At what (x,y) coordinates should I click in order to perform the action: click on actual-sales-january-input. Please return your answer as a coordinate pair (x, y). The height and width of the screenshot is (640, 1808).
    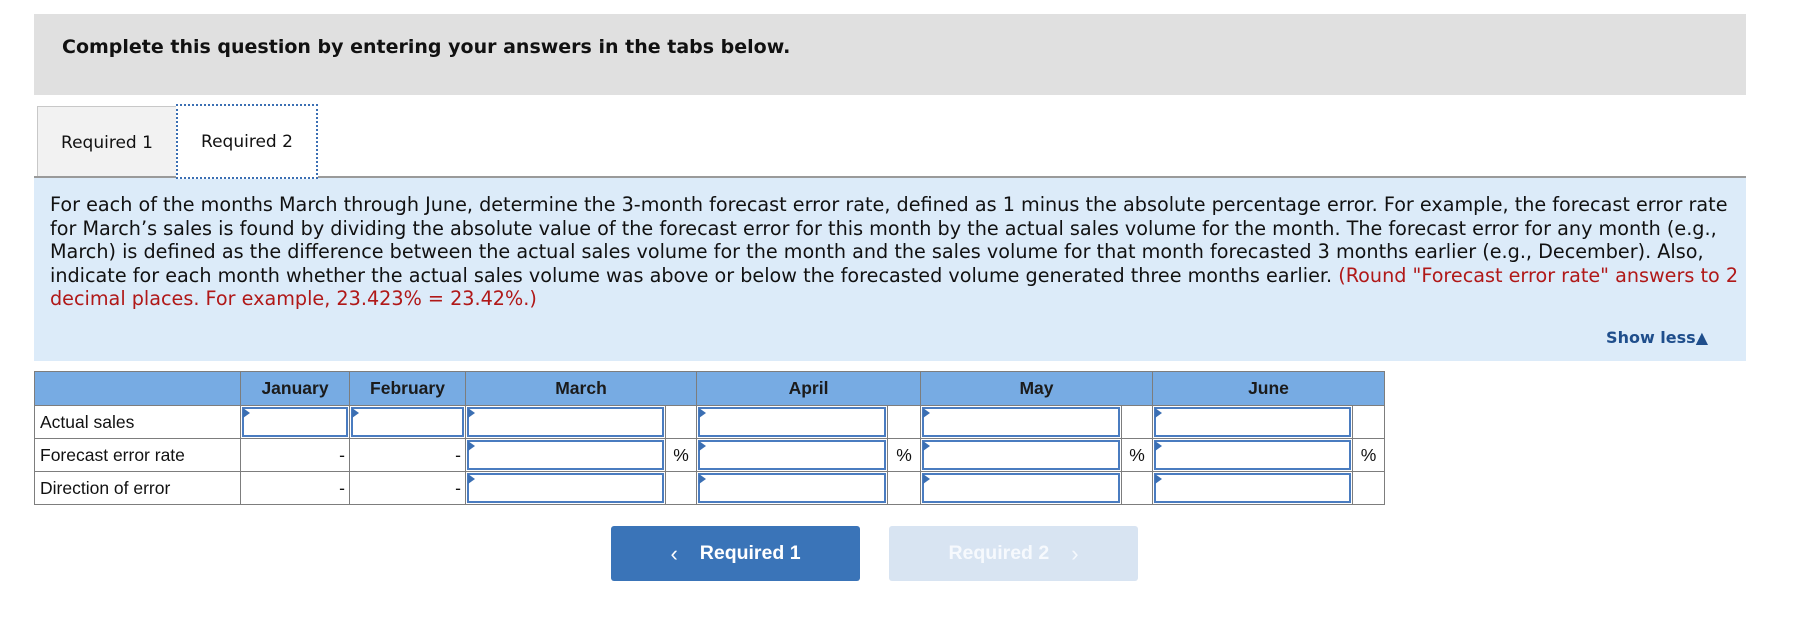
    Looking at the image, I should click on (295, 422).